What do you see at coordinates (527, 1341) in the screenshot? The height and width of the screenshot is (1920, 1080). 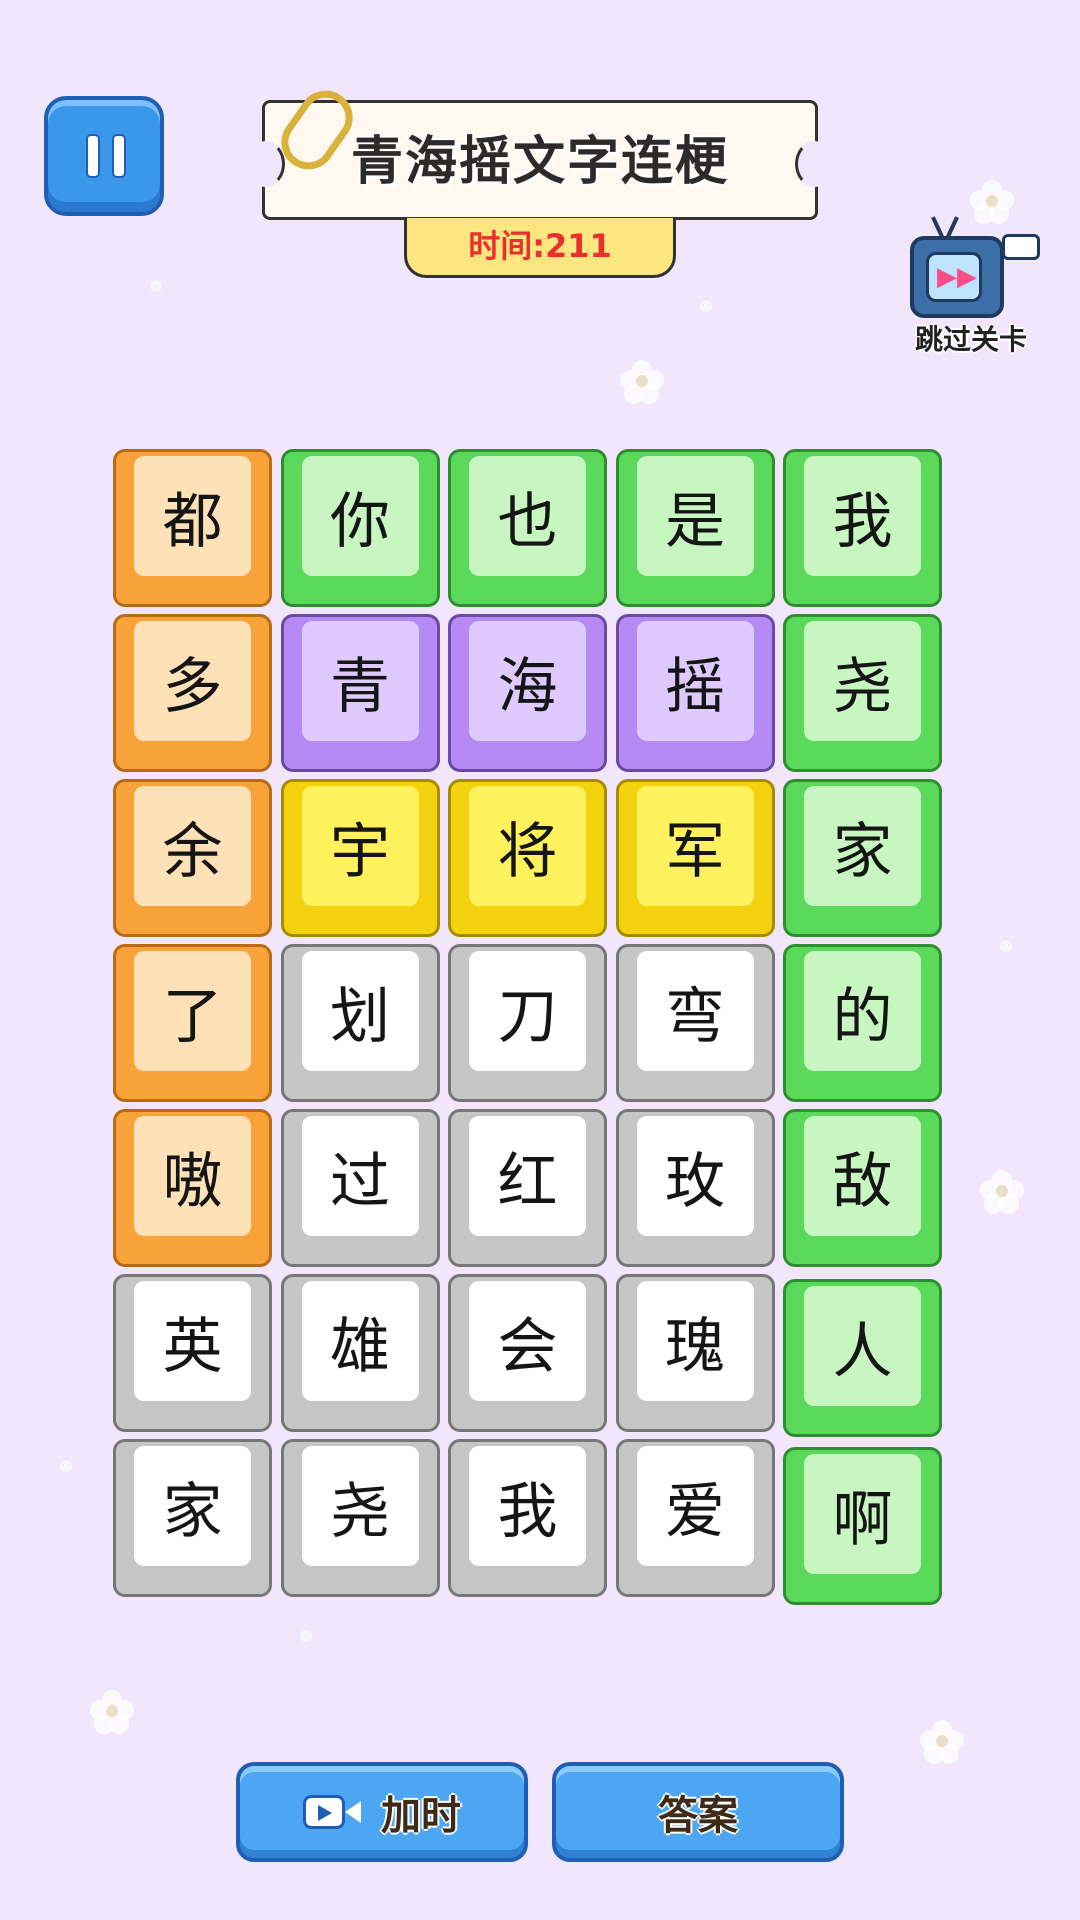 I see `tile-character: 会` at bounding box center [527, 1341].